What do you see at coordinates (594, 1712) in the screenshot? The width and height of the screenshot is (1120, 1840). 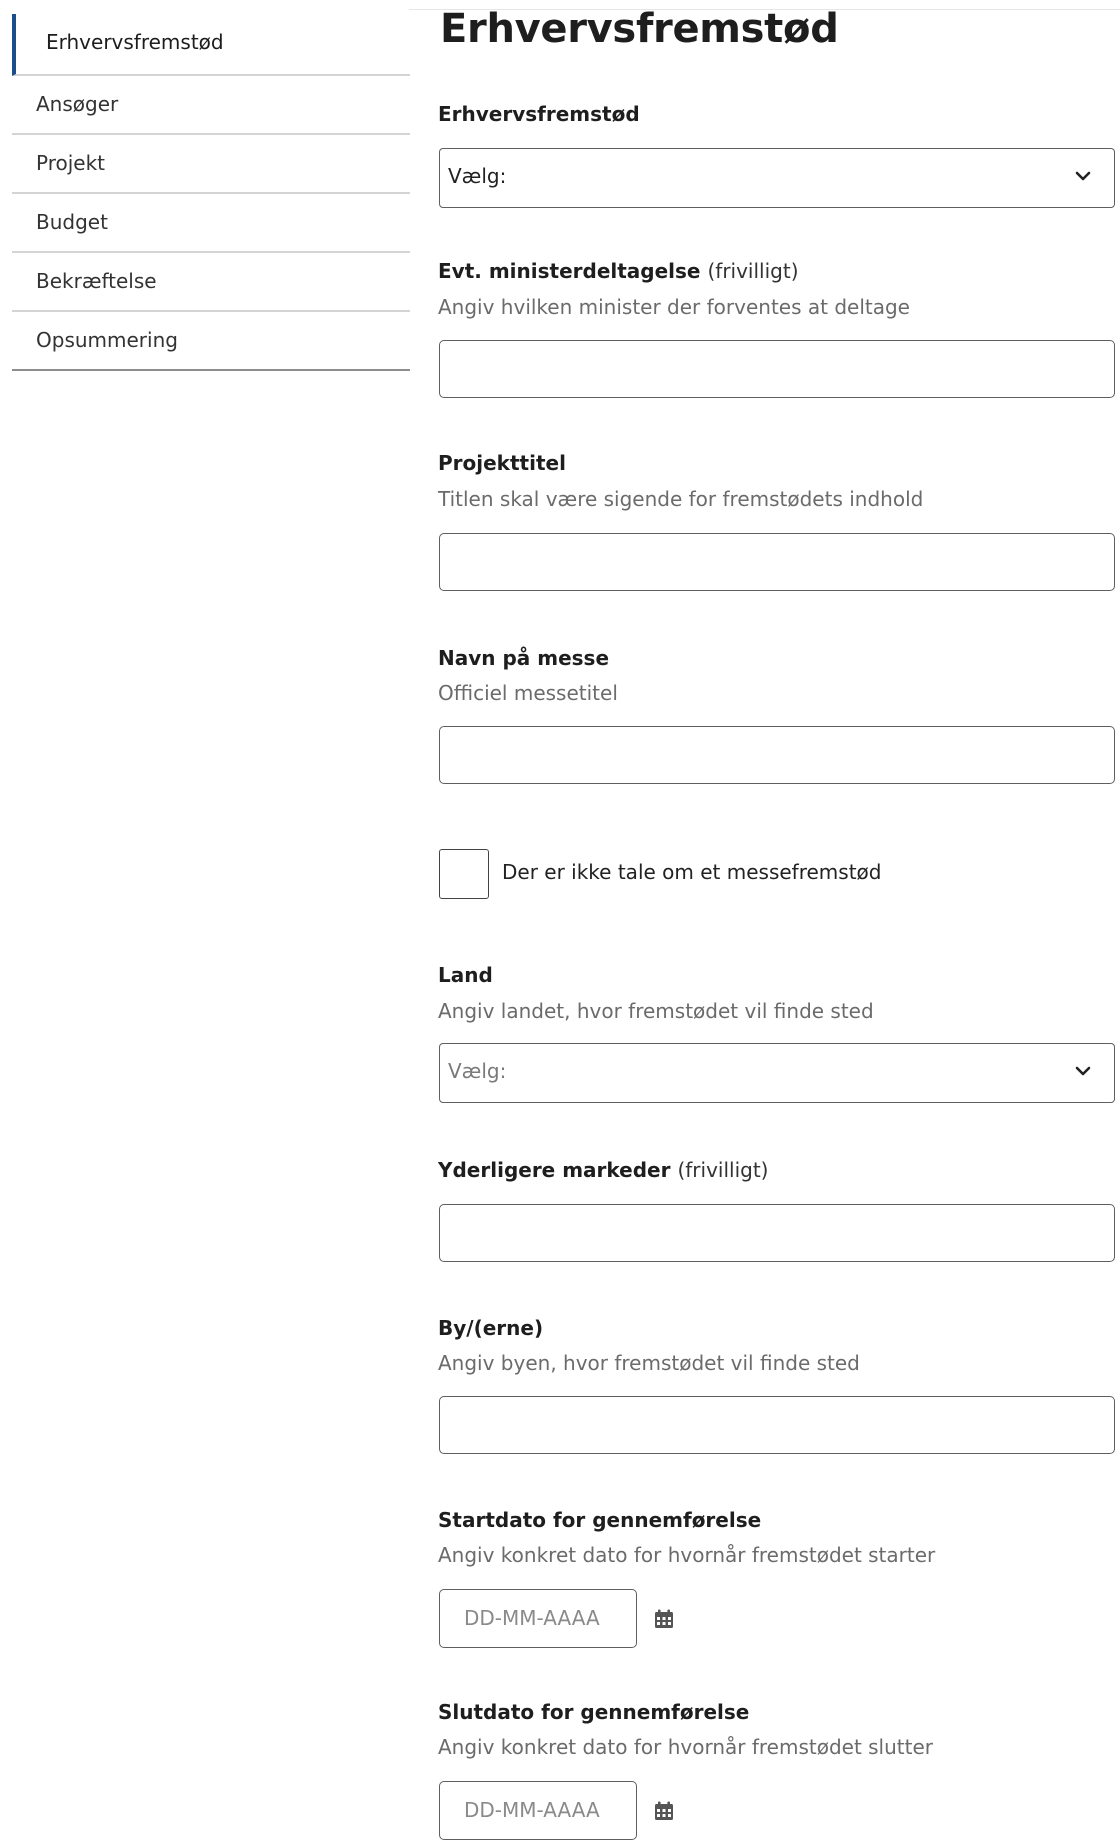 I see `end-date-label: Slutdato for gennemførelse` at bounding box center [594, 1712].